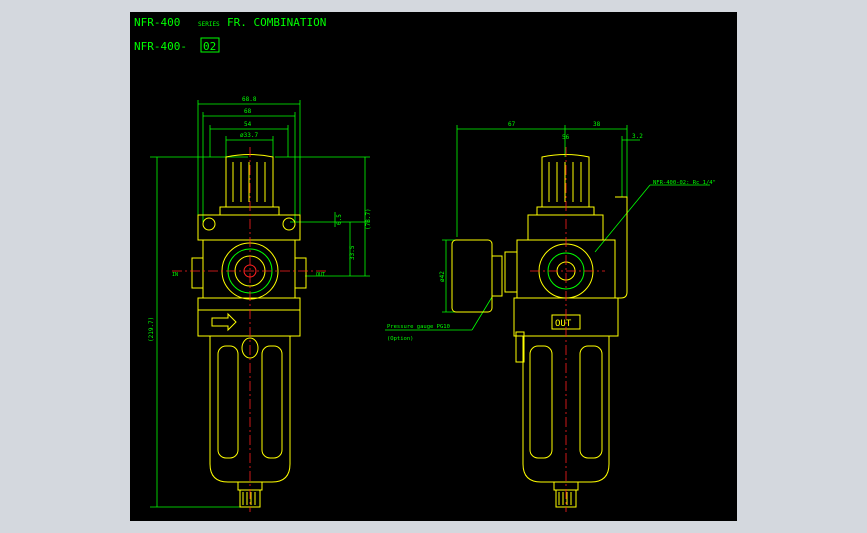 The width and height of the screenshot is (867, 533). Describe the element at coordinates (637, 136) in the screenshot. I see `dim-side-small: 3.2` at that location.